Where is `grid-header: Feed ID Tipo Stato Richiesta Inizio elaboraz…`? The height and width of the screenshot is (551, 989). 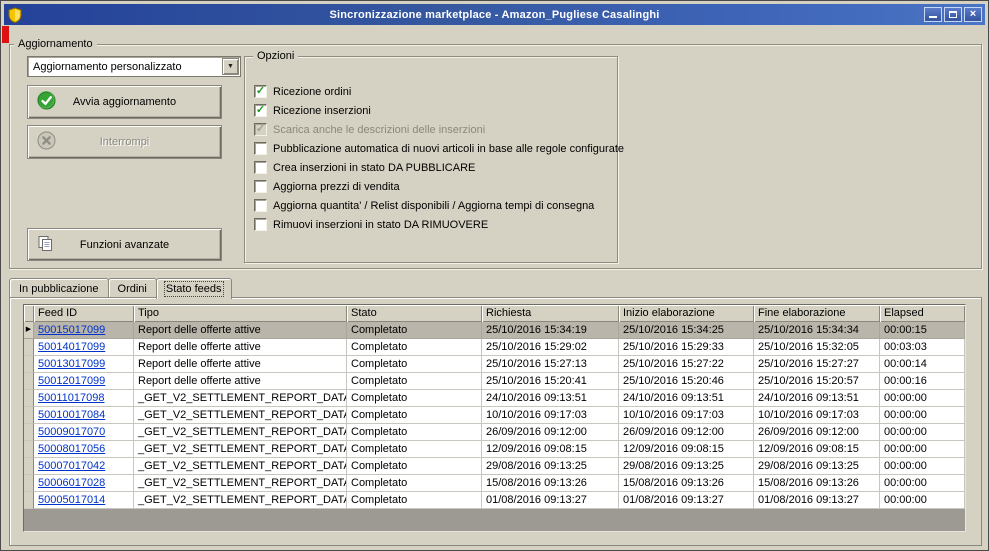
grid-header: Feed ID Tipo Stato Richiesta Inizio elaboraz… is located at coordinates (494, 313).